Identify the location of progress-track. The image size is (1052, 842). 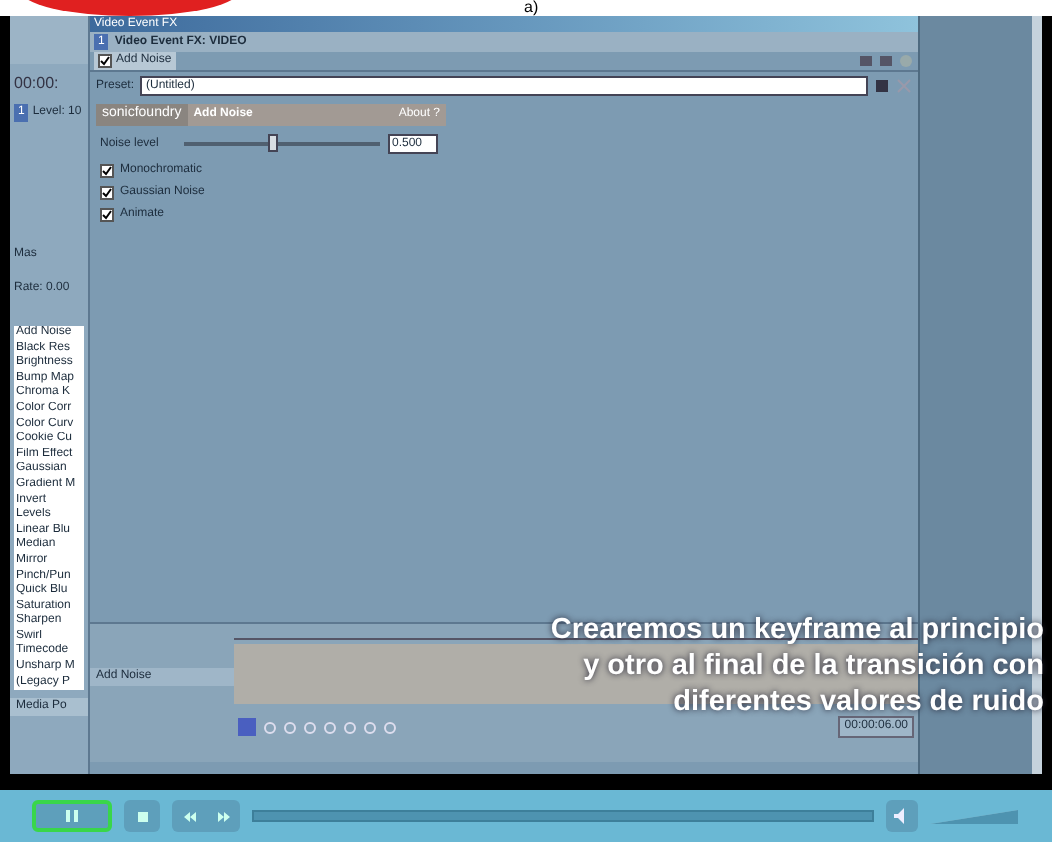
(563, 816).